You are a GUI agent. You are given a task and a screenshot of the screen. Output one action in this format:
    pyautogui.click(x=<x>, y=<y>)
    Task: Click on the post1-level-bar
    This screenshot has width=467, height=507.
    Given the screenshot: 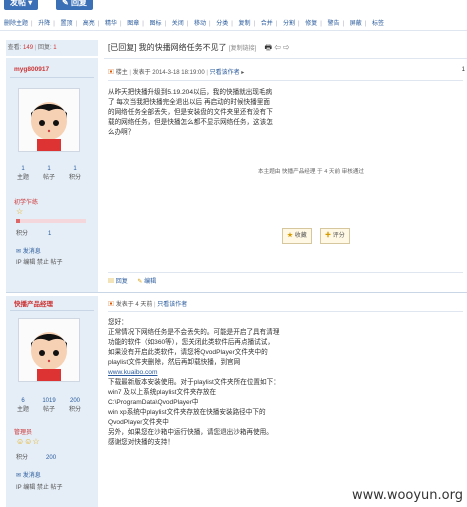 What is the action you would take?
    pyautogui.click(x=51, y=221)
    